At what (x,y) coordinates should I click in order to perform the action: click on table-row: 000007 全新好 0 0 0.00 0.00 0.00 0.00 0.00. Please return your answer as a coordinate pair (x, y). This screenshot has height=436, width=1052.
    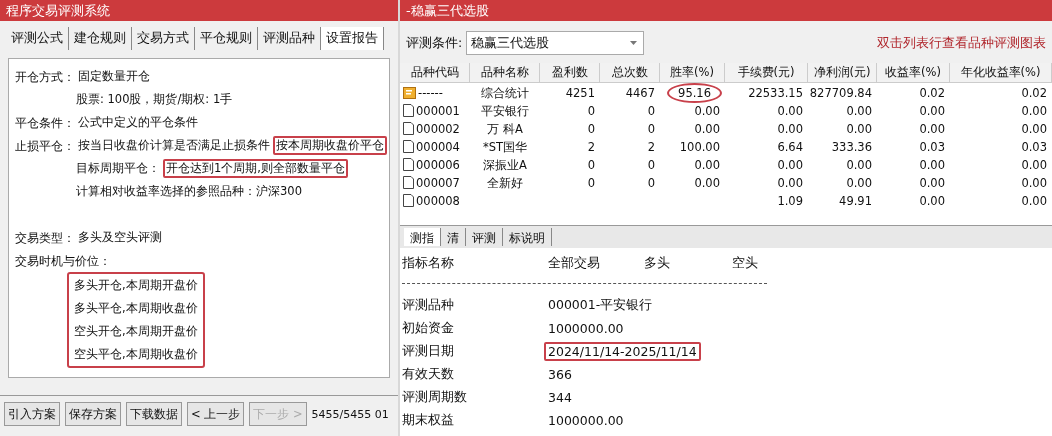
    Looking at the image, I should click on (726, 181).